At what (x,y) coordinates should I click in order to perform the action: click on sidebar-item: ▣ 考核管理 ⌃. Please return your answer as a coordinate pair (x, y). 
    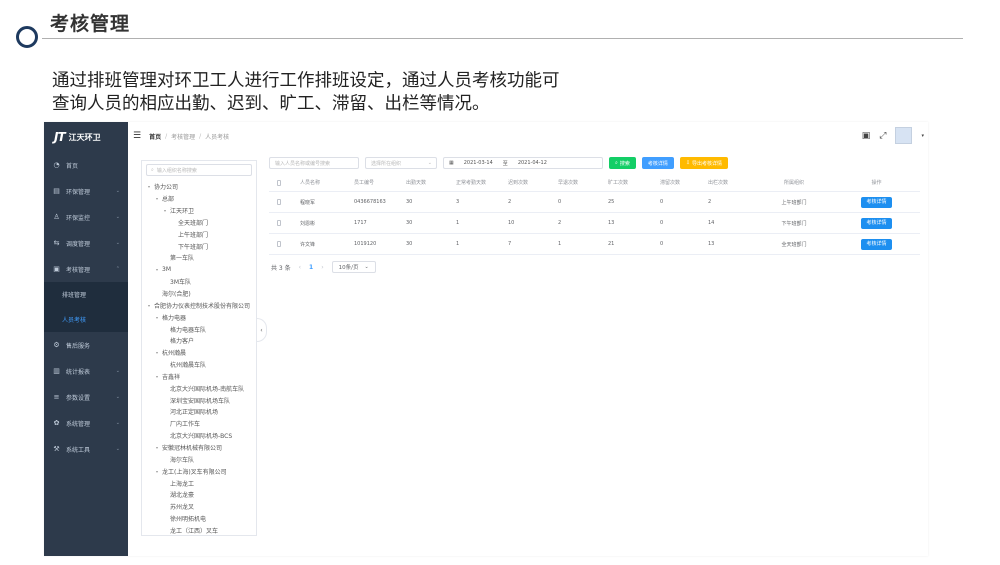
    Looking at the image, I should click on (86, 269).